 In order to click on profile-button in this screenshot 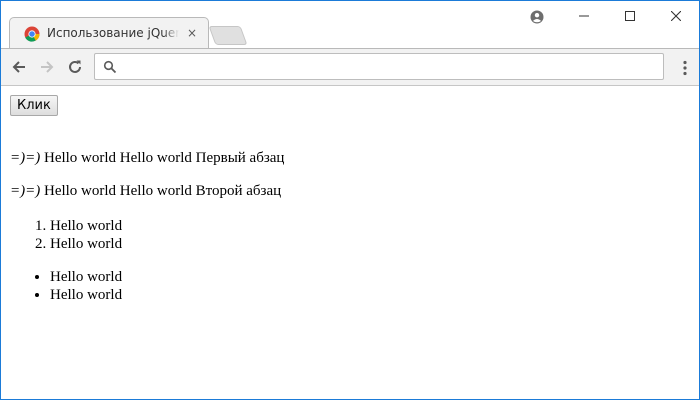, I will do `click(537, 17)`.